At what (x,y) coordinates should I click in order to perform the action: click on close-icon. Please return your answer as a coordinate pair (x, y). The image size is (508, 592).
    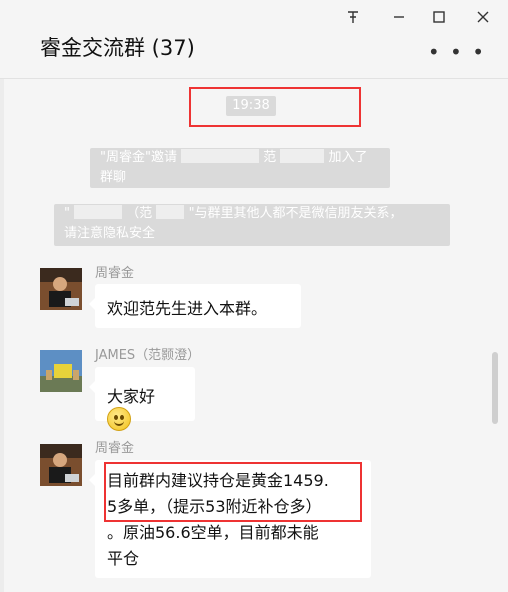
    Looking at the image, I should click on (483, 17).